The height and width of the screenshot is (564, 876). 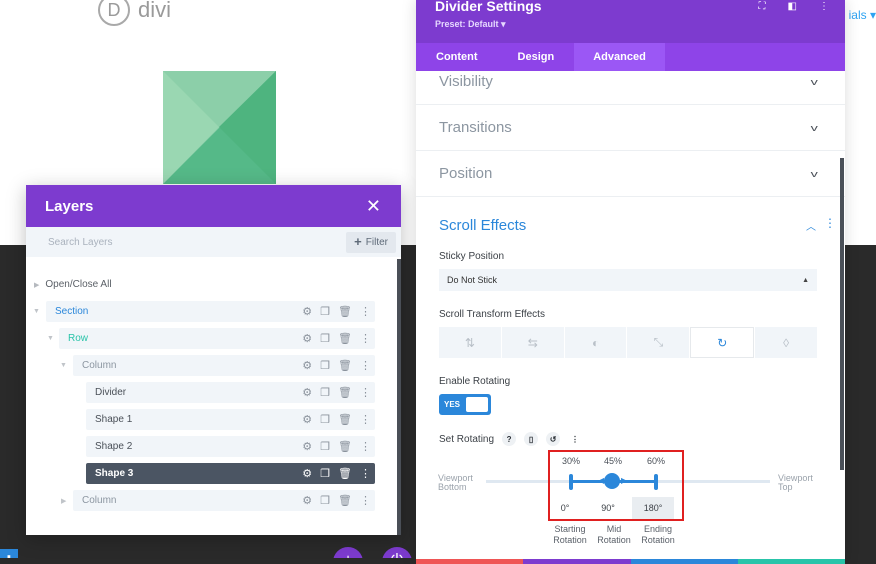 What do you see at coordinates (373, 206) in the screenshot?
I see `close-icon: ✕` at bounding box center [373, 206].